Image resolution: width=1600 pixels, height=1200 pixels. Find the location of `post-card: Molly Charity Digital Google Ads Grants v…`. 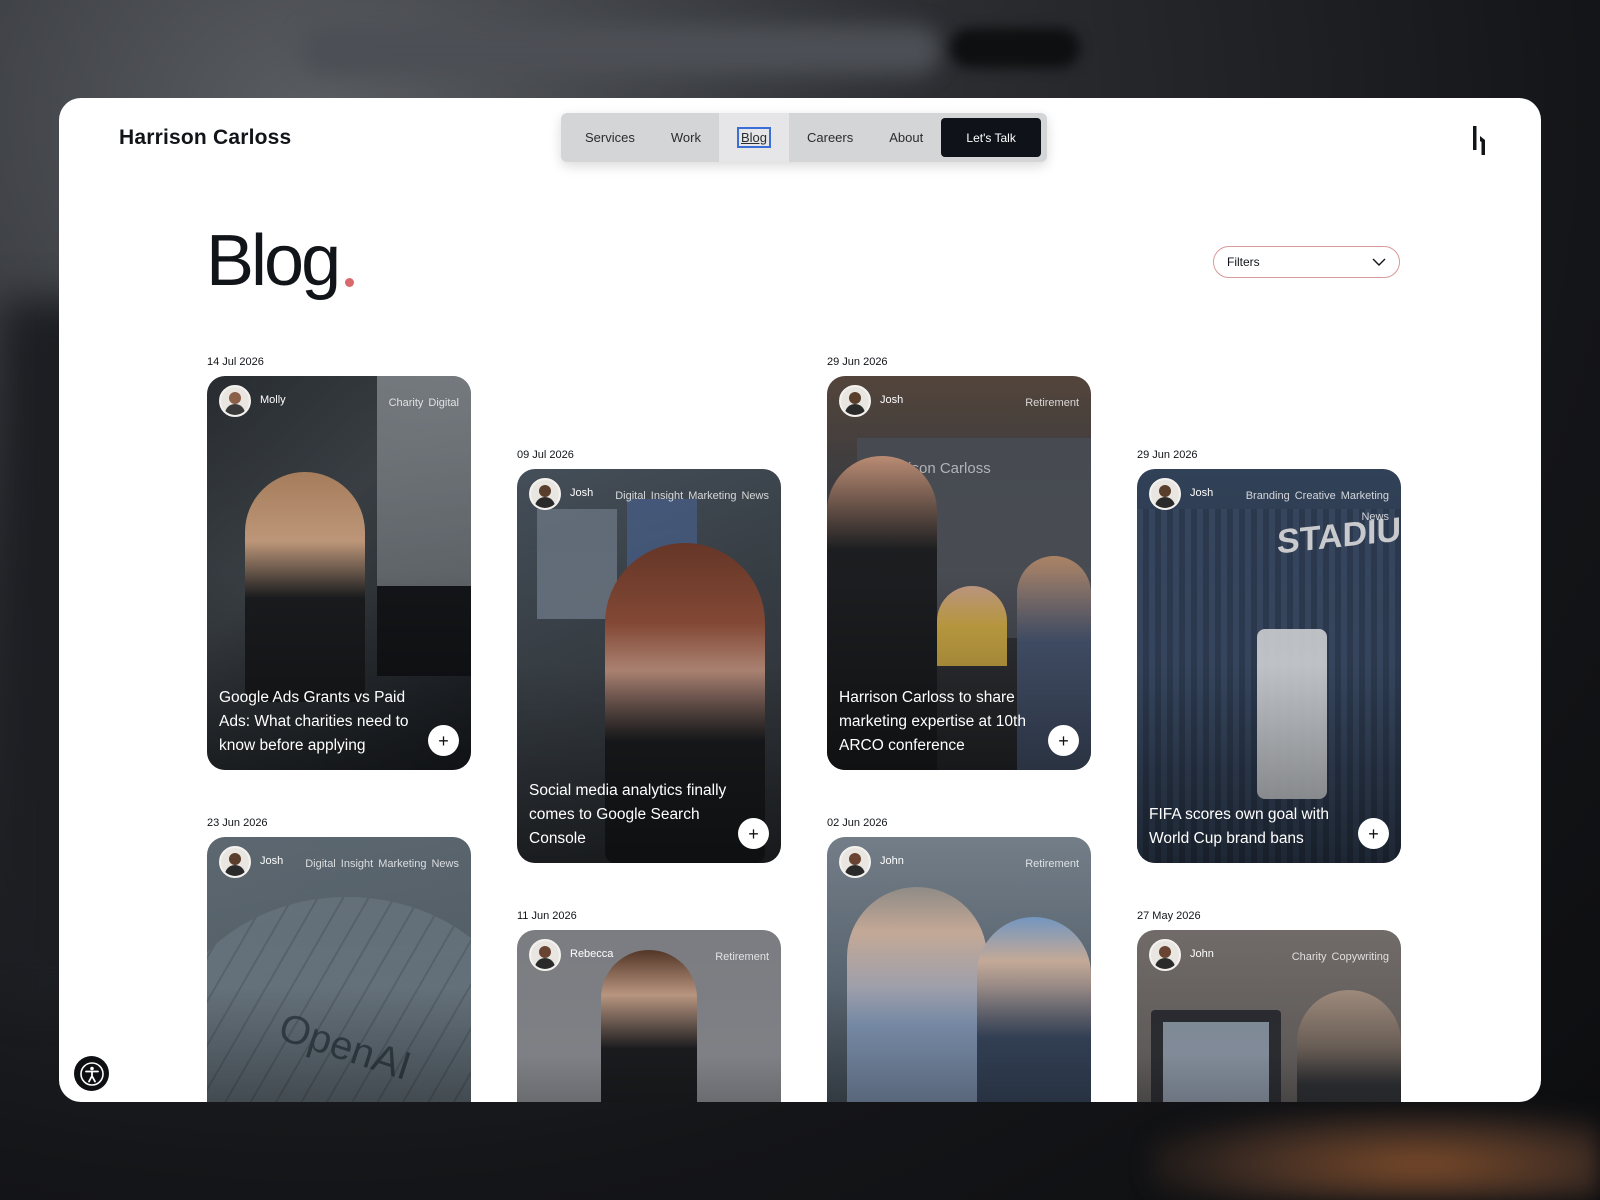

post-card: Molly Charity Digital Google Ads Grants v… is located at coordinates (339, 573).